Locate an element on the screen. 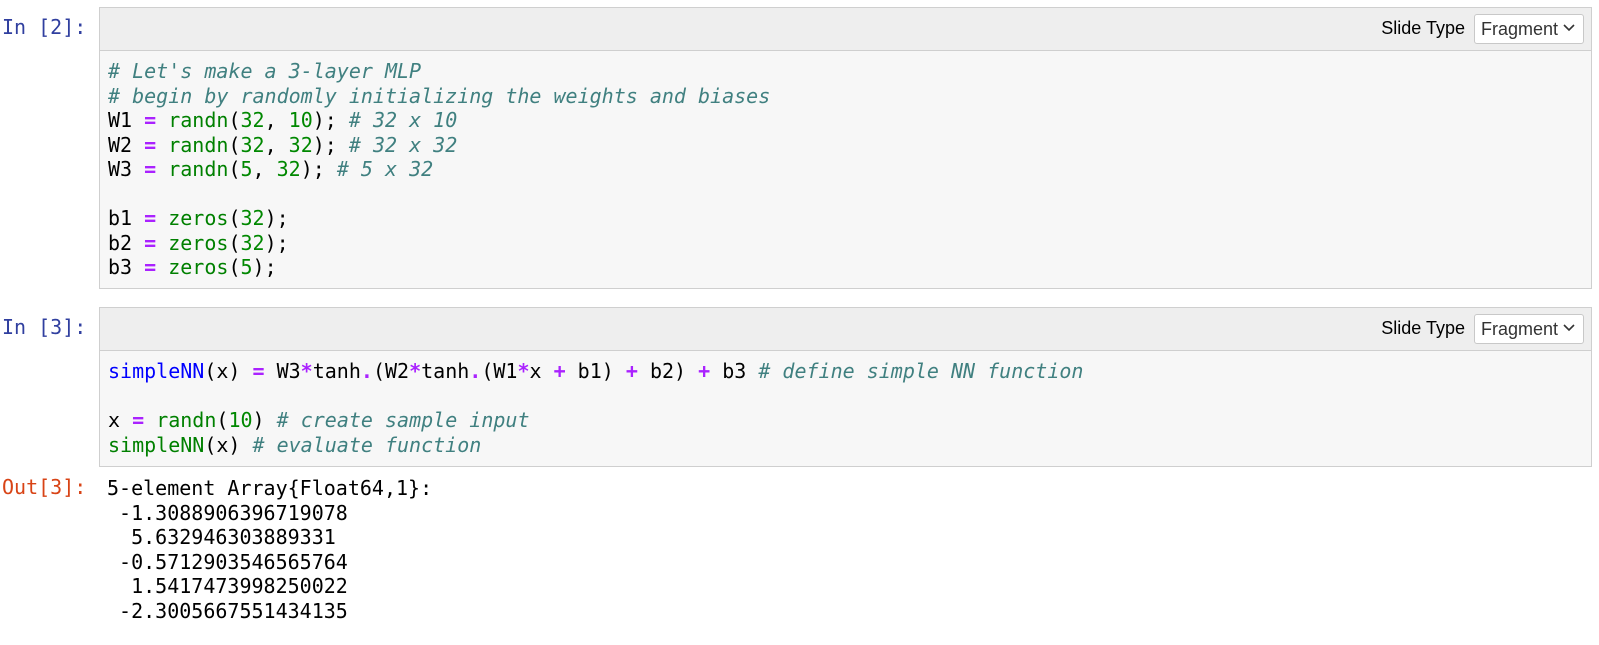 This screenshot has width=1599, height=645. cell-toolbar: Slide Type Fragment is located at coordinates (845, 329).